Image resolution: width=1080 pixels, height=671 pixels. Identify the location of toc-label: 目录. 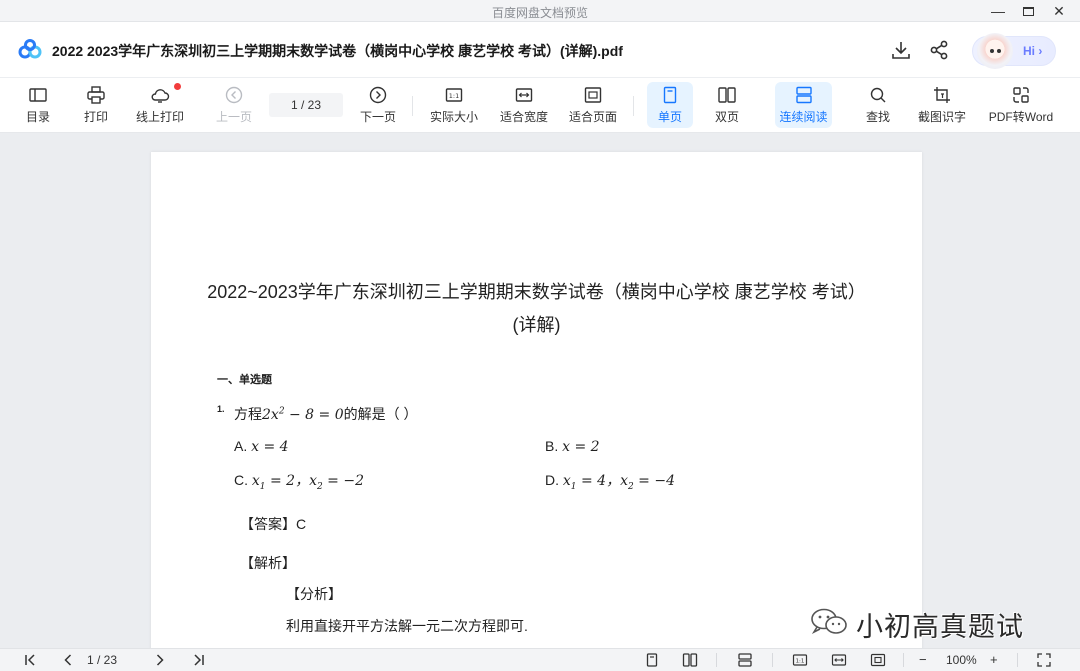
(37, 117).